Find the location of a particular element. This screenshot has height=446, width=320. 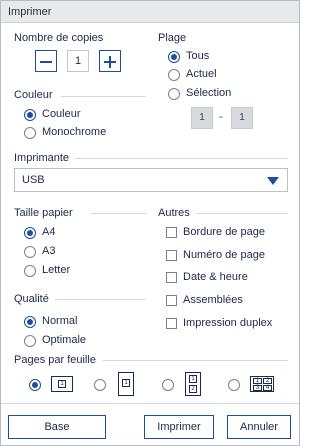

paper-size-label: Taille papier is located at coordinates (43, 213).